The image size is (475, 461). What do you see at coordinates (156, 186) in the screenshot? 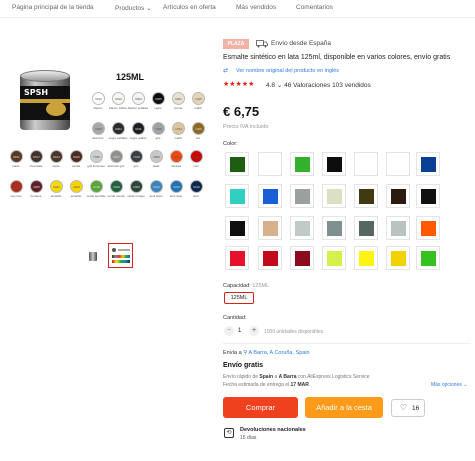
I see `swatch-5012: 5012` at bounding box center [156, 186].